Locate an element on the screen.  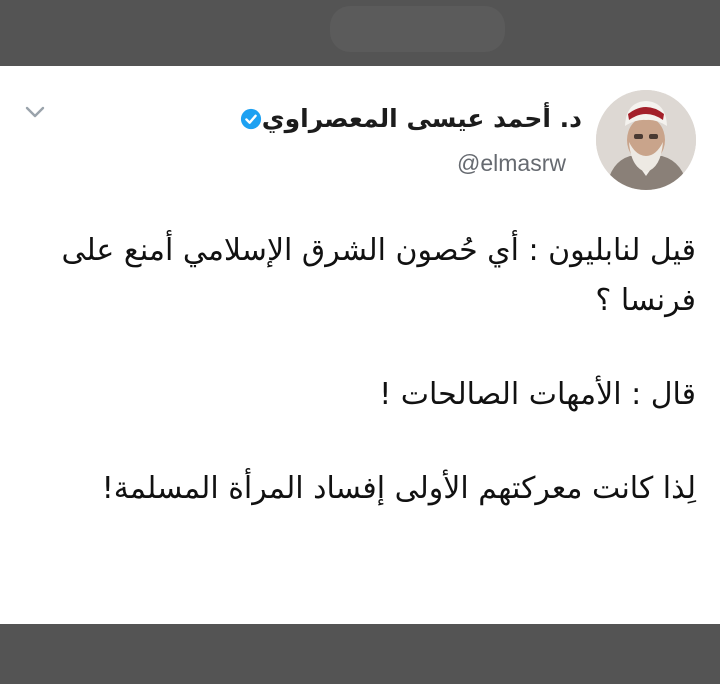
verified-badge-icon is located at coordinates (250, 118).